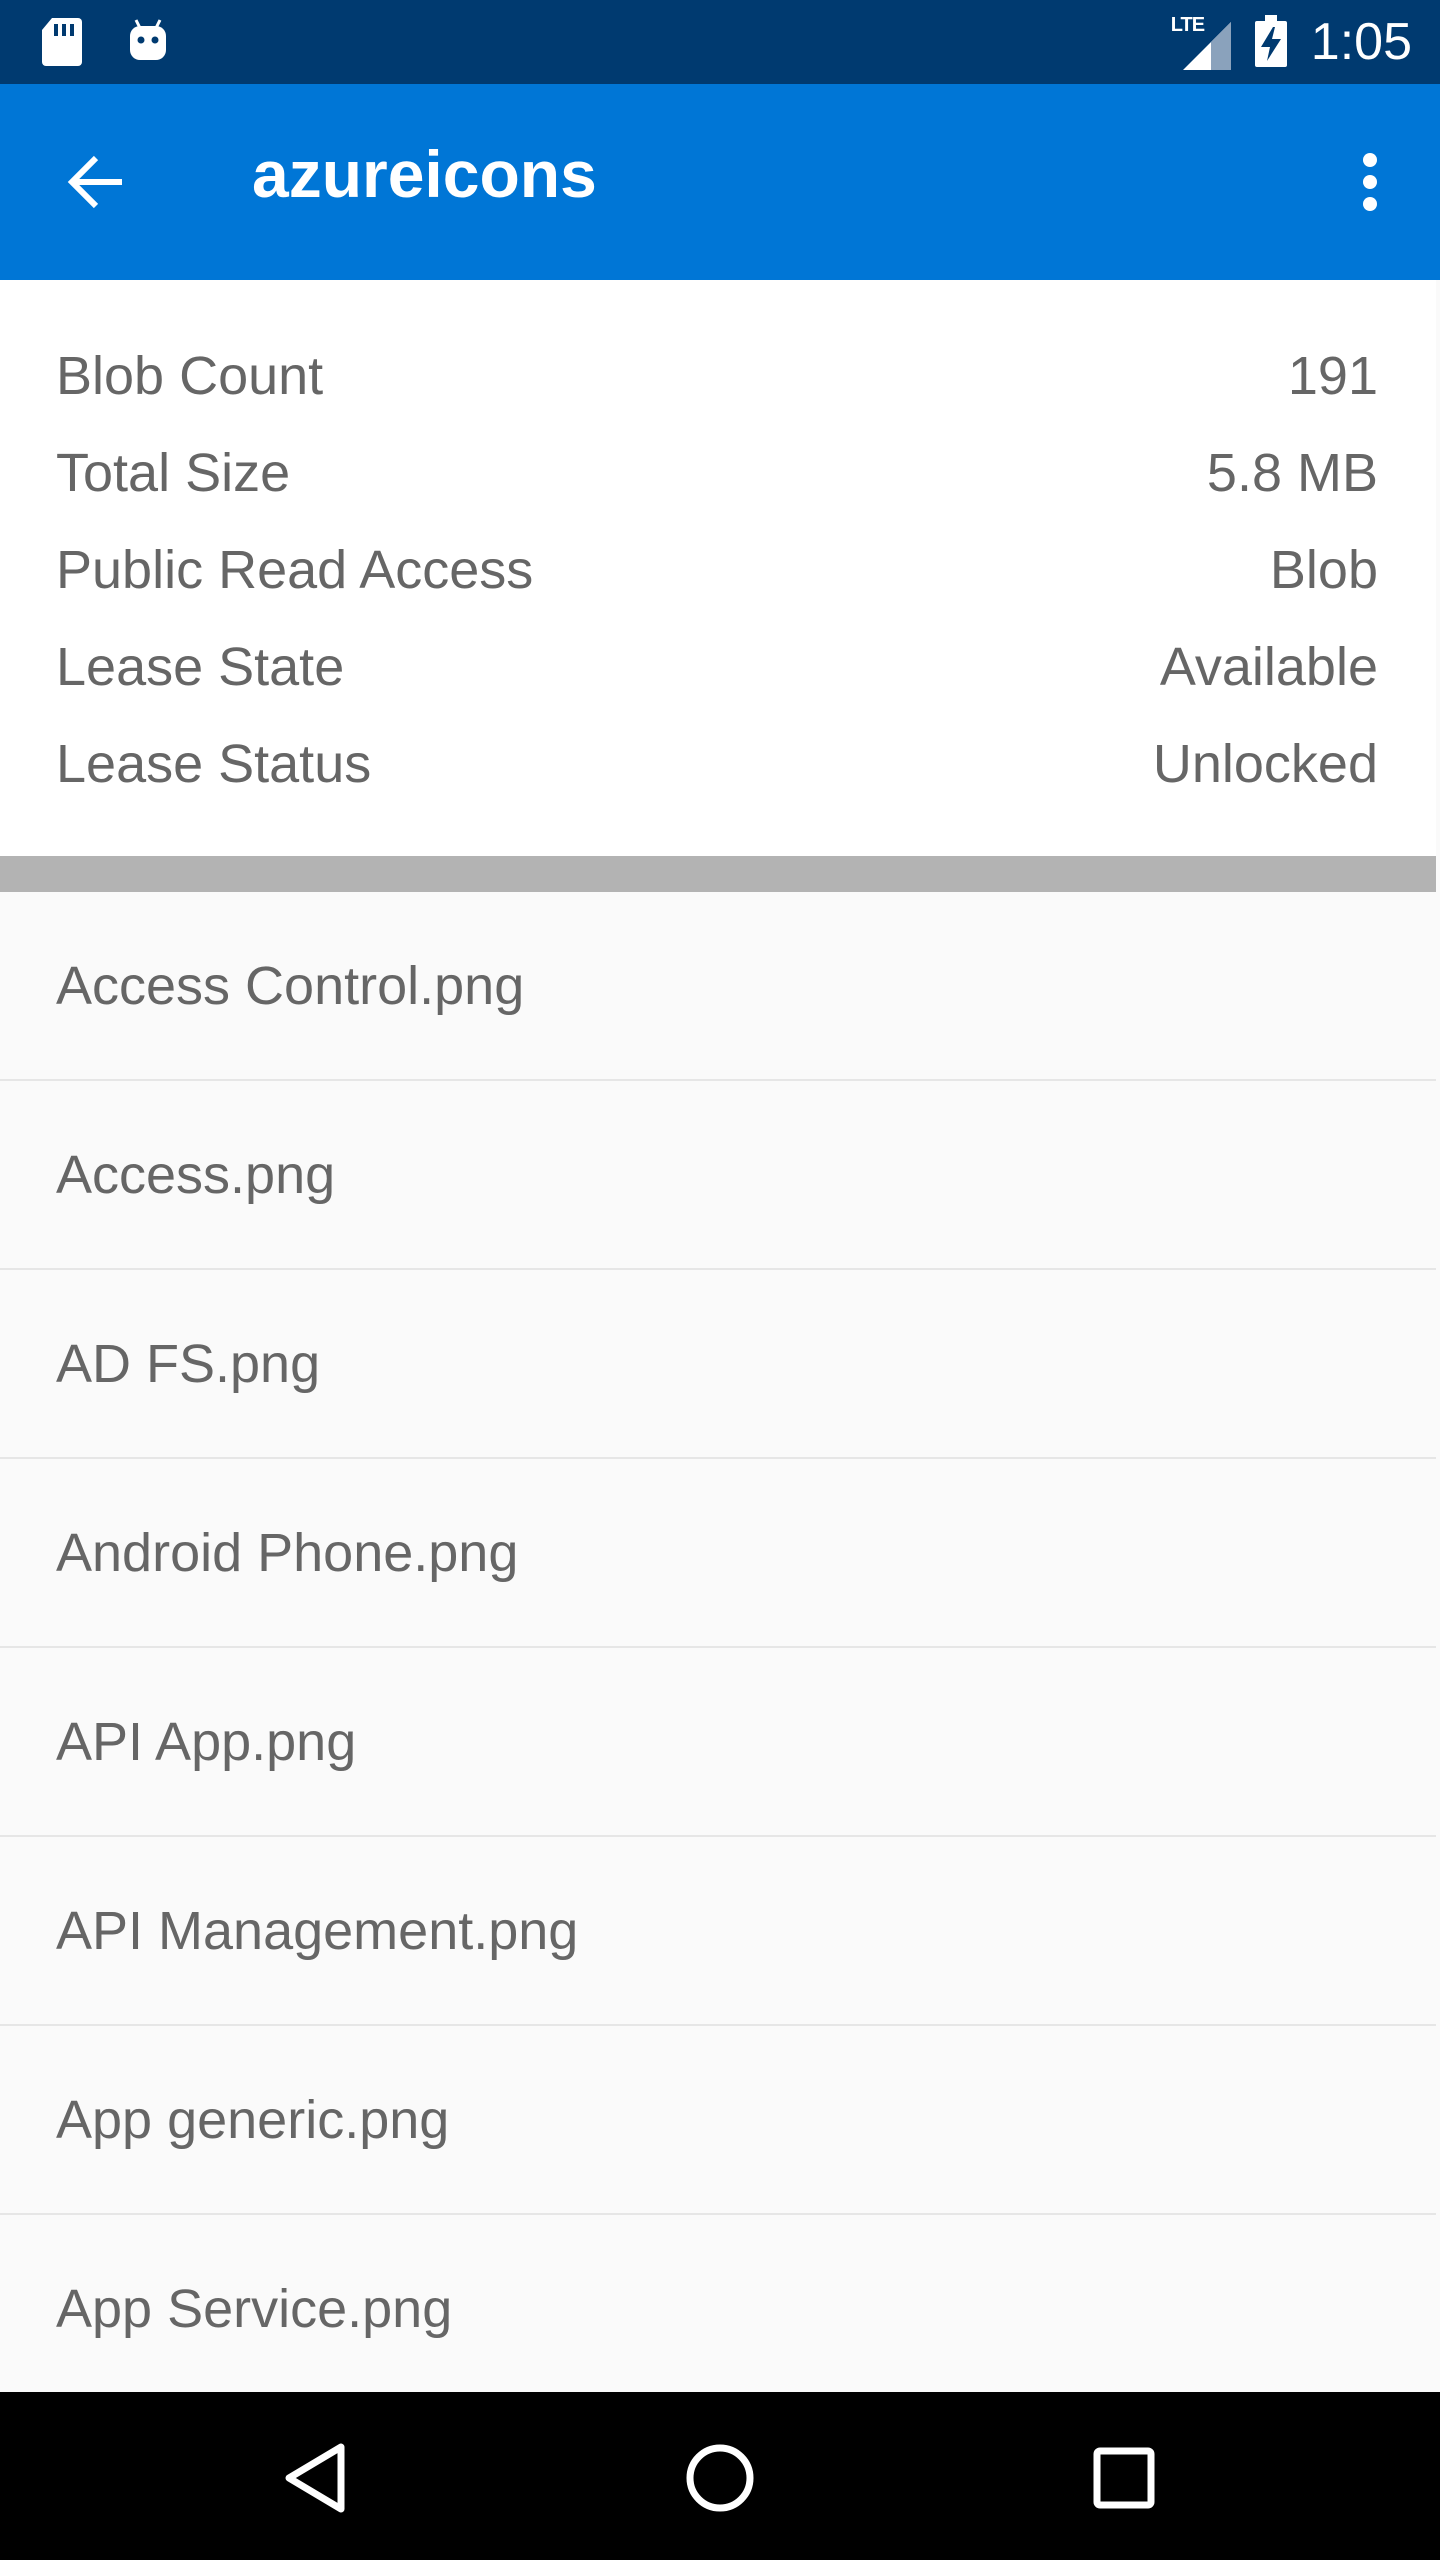 The height and width of the screenshot is (2560, 1440). What do you see at coordinates (718, 1175) in the screenshot?
I see `list-item: Access.png` at bounding box center [718, 1175].